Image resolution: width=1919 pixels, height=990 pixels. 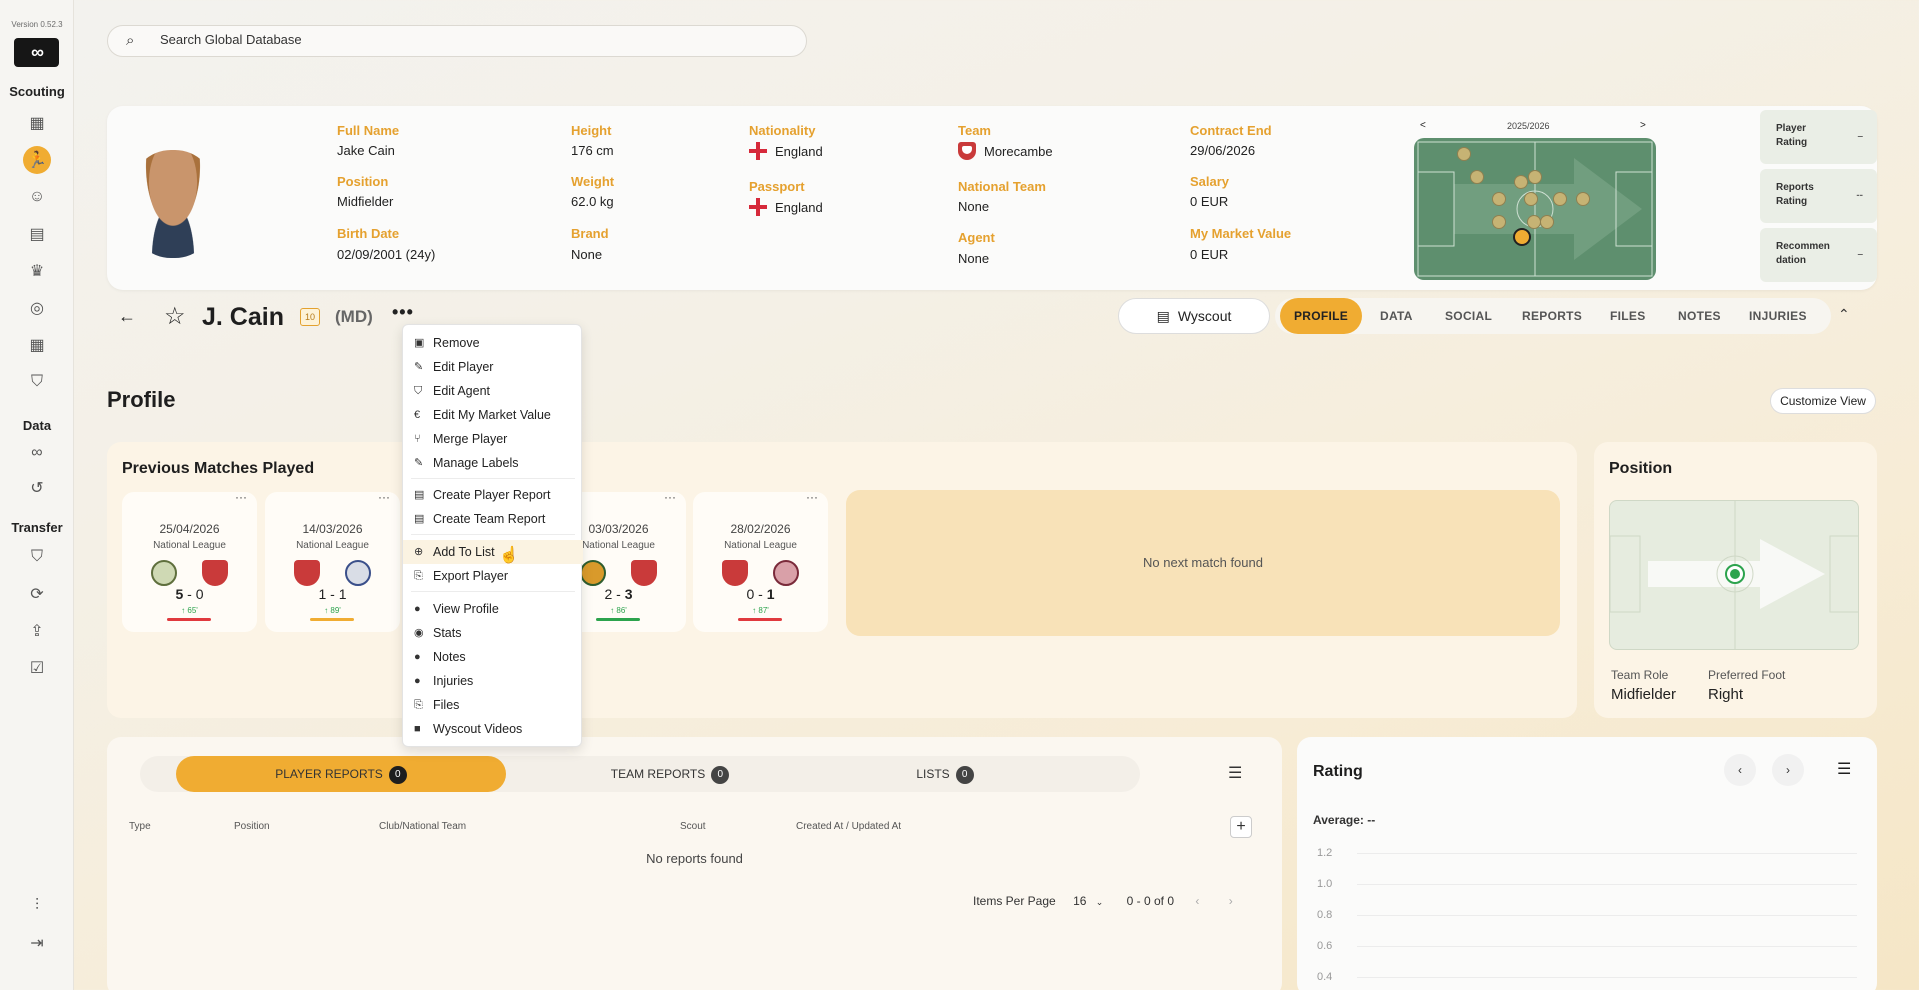 What do you see at coordinates (1209, 201) in the screenshot?
I see `salary-value: 0 EUR` at bounding box center [1209, 201].